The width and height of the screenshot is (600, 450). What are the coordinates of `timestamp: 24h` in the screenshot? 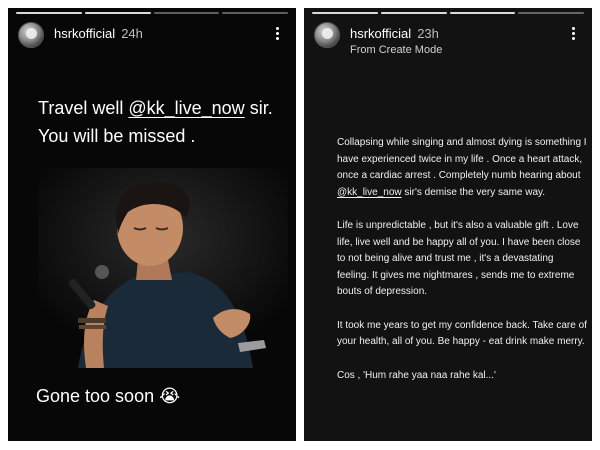 It's located at (132, 33).